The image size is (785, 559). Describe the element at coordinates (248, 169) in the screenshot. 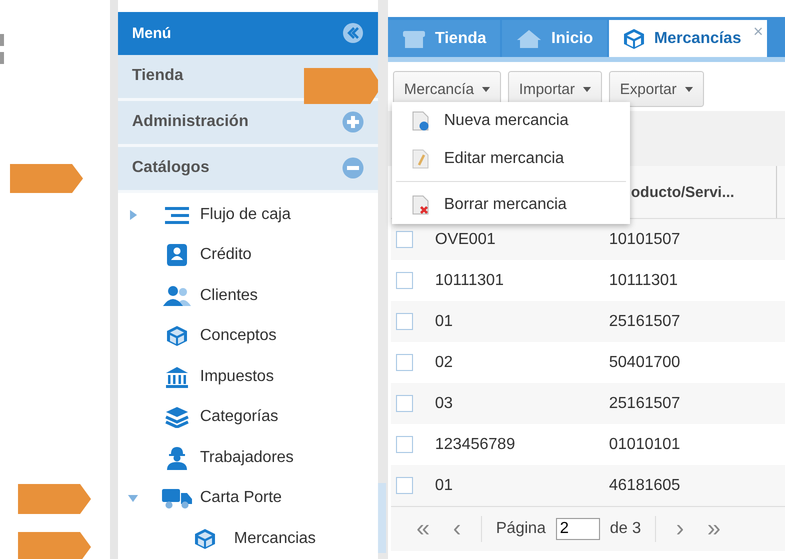

I see `sidebar-section: Catálogos` at that location.